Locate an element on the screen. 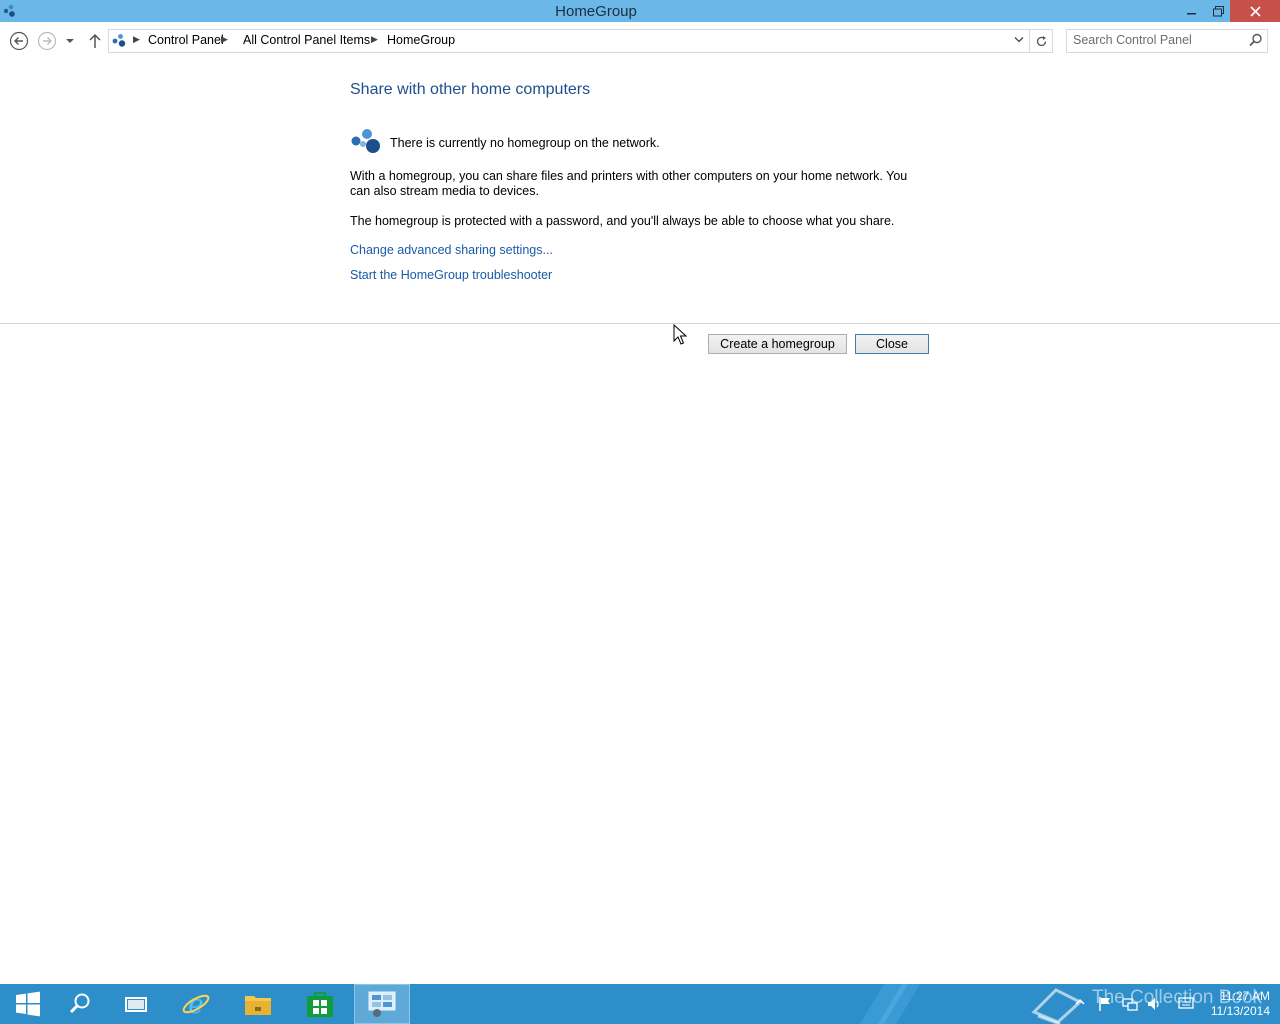 The height and width of the screenshot is (1024, 1280). show-hidden-icons-icon is located at coordinates (1080, 1002).